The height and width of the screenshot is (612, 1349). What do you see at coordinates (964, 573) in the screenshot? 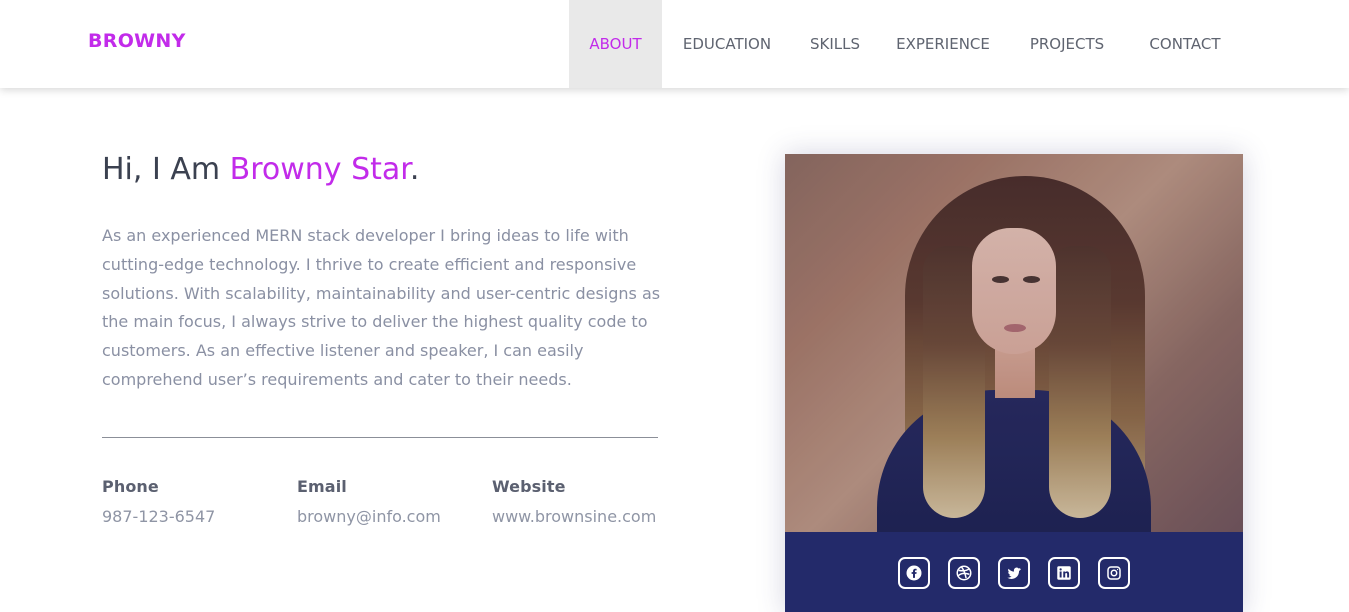
I see `dribbble-icon` at bounding box center [964, 573].